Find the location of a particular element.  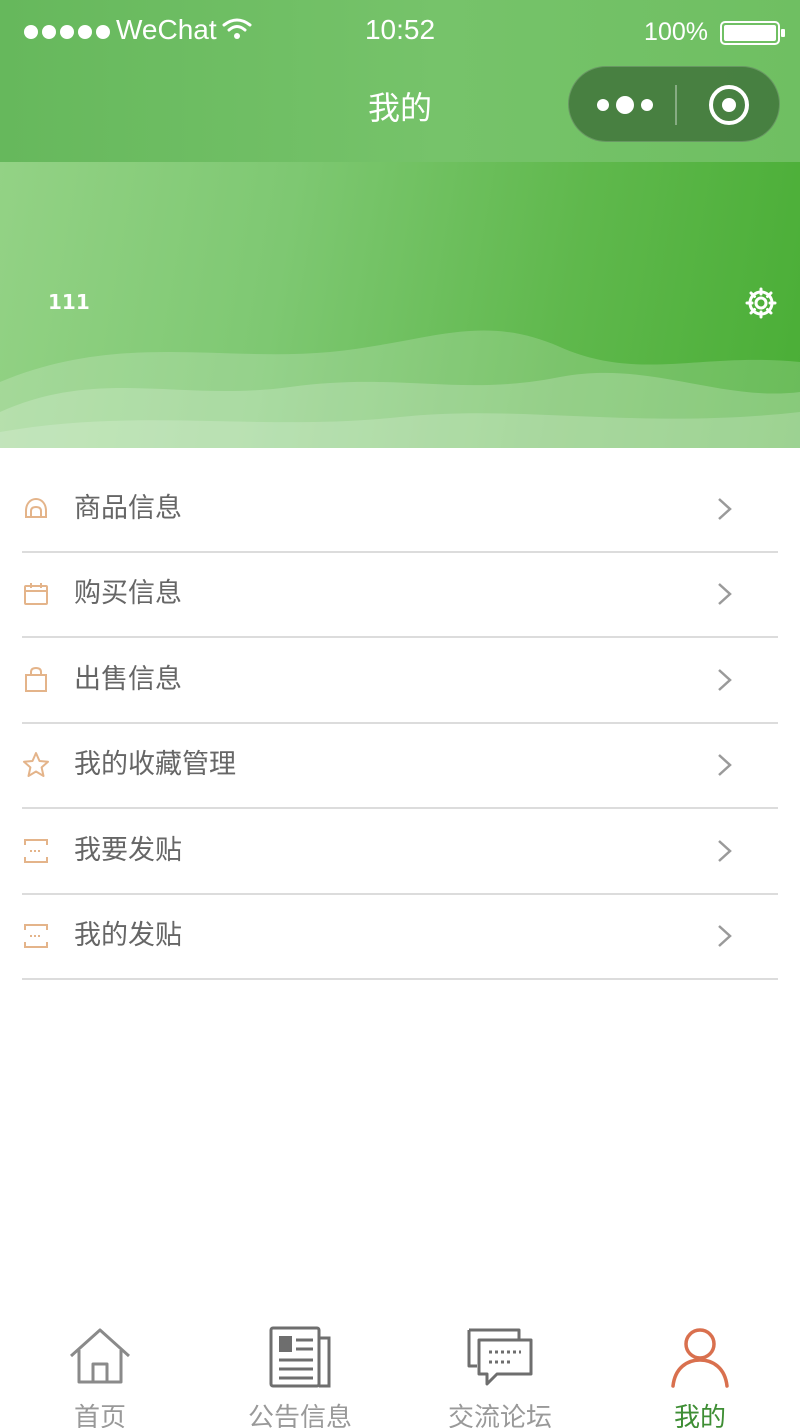

tab-forum: 交流论坛 is located at coordinates (500, 1364).